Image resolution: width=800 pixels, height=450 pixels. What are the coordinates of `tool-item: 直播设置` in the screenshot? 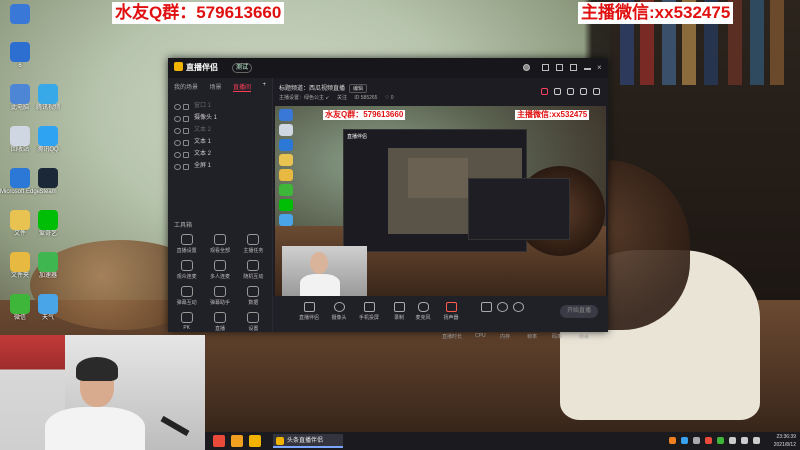 It's located at (186, 244).